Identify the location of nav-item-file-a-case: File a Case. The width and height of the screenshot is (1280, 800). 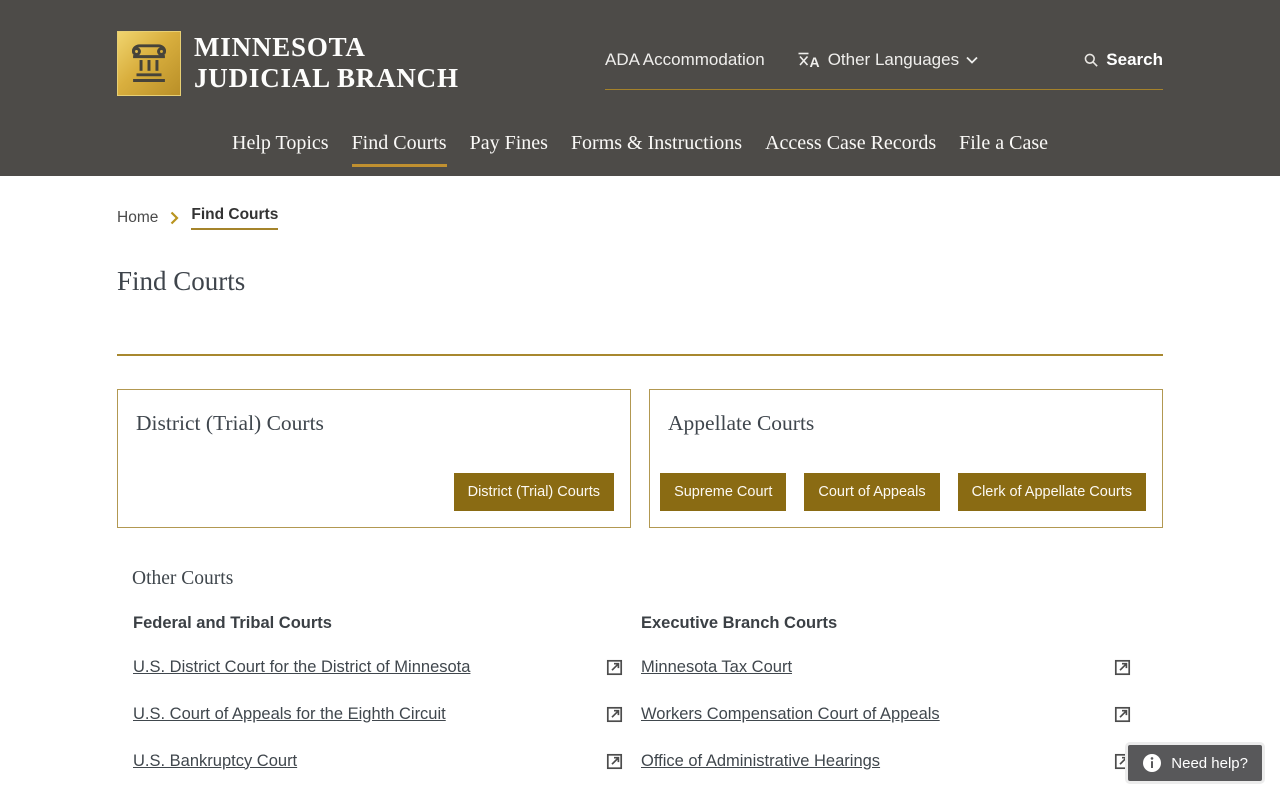
(1003, 149).